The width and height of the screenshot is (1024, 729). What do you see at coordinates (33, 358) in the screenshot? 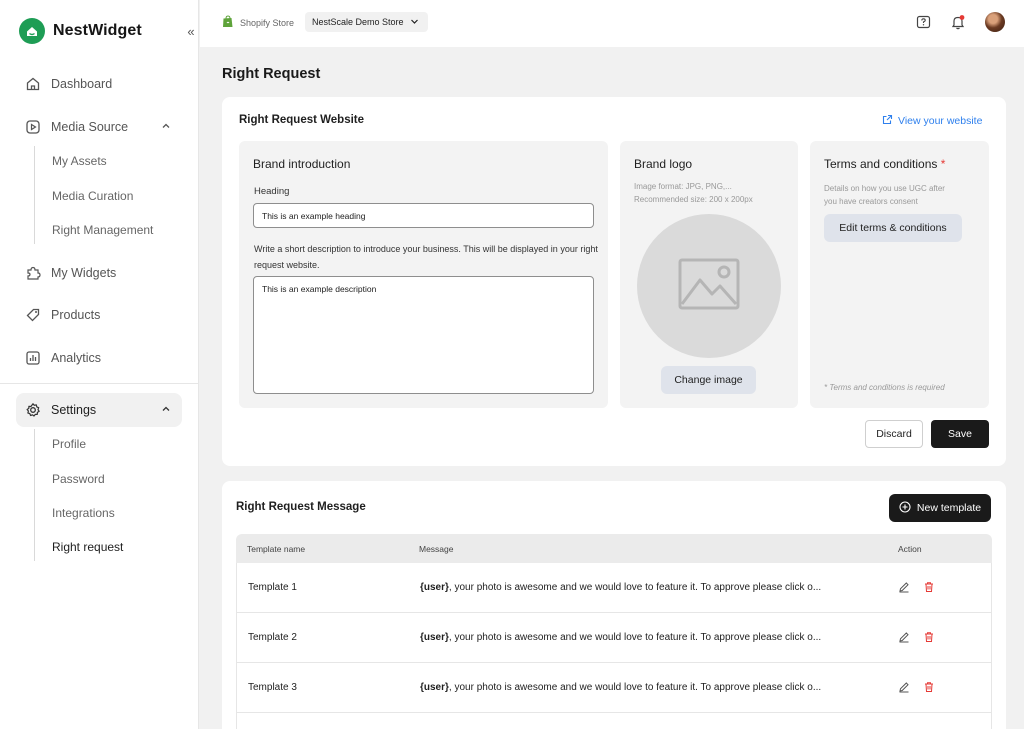
I see `bar-chart-icon` at bounding box center [33, 358].